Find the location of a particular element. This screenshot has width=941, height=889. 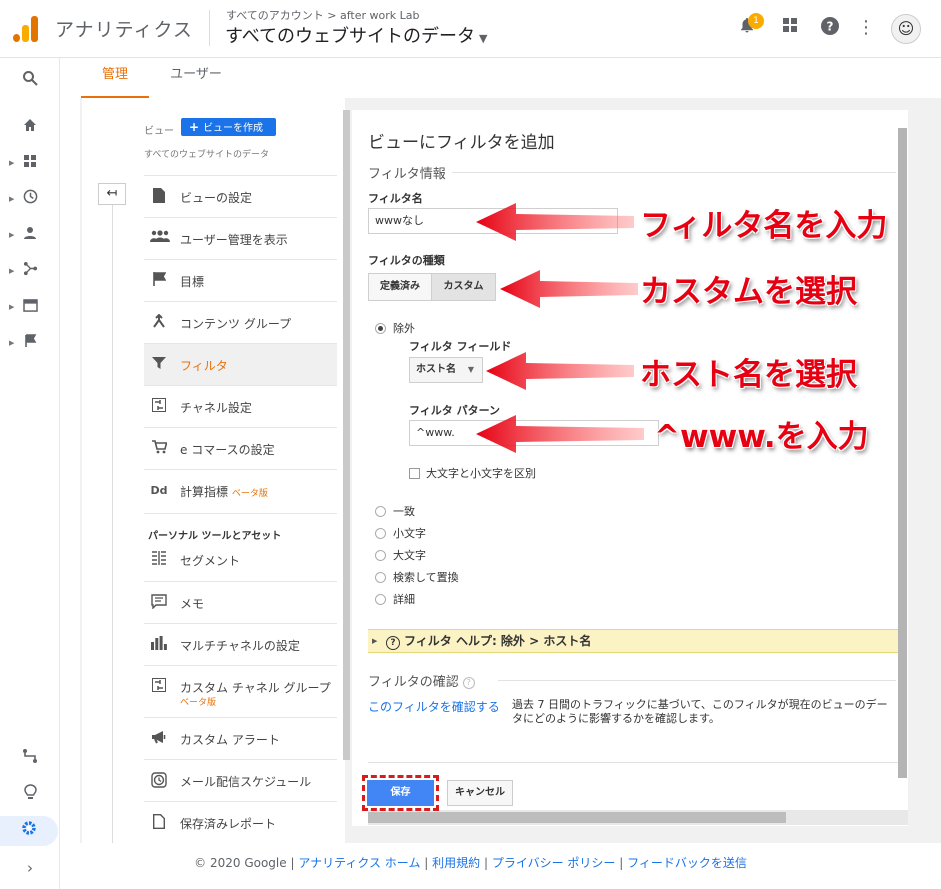

back-arrow-icon: ↤ is located at coordinates (112, 194).